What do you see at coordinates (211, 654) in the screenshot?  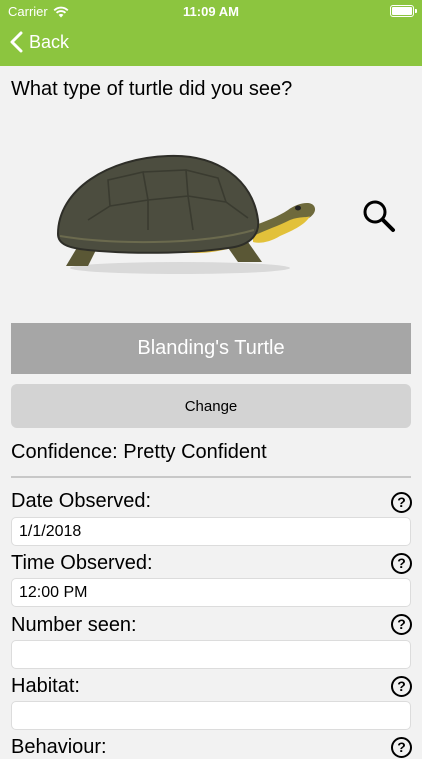 I see `number-seen-field` at bounding box center [211, 654].